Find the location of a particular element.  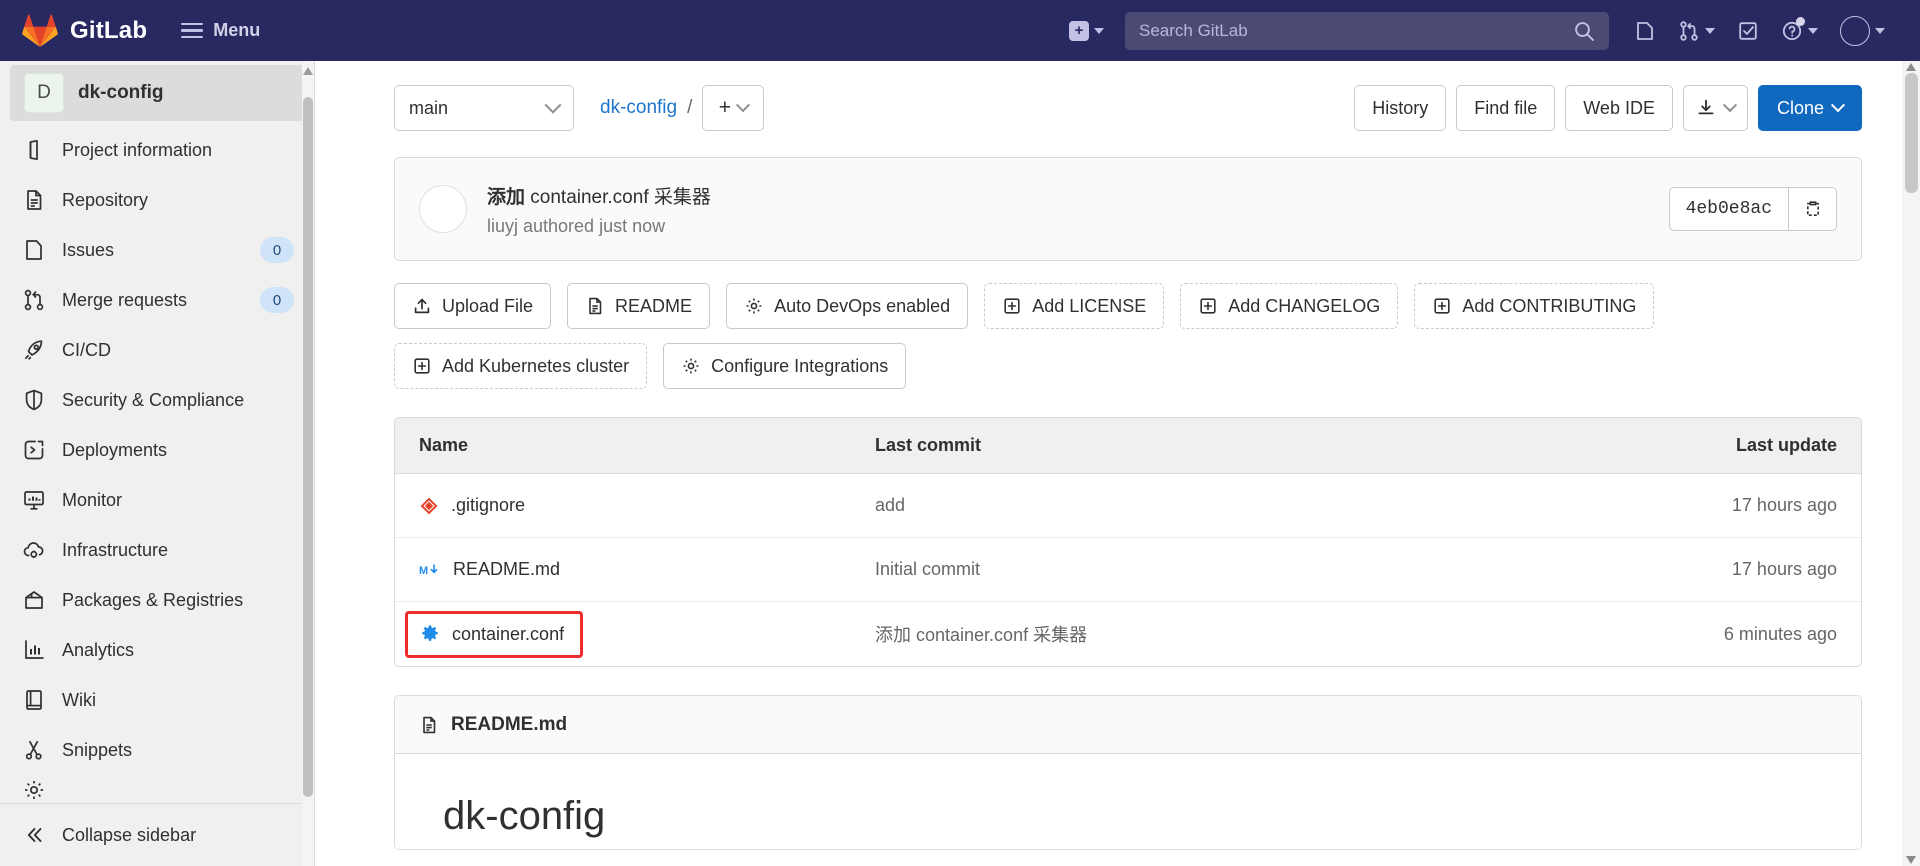

table-row: M README.md Initial commit 17 hours ago is located at coordinates (1128, 570).